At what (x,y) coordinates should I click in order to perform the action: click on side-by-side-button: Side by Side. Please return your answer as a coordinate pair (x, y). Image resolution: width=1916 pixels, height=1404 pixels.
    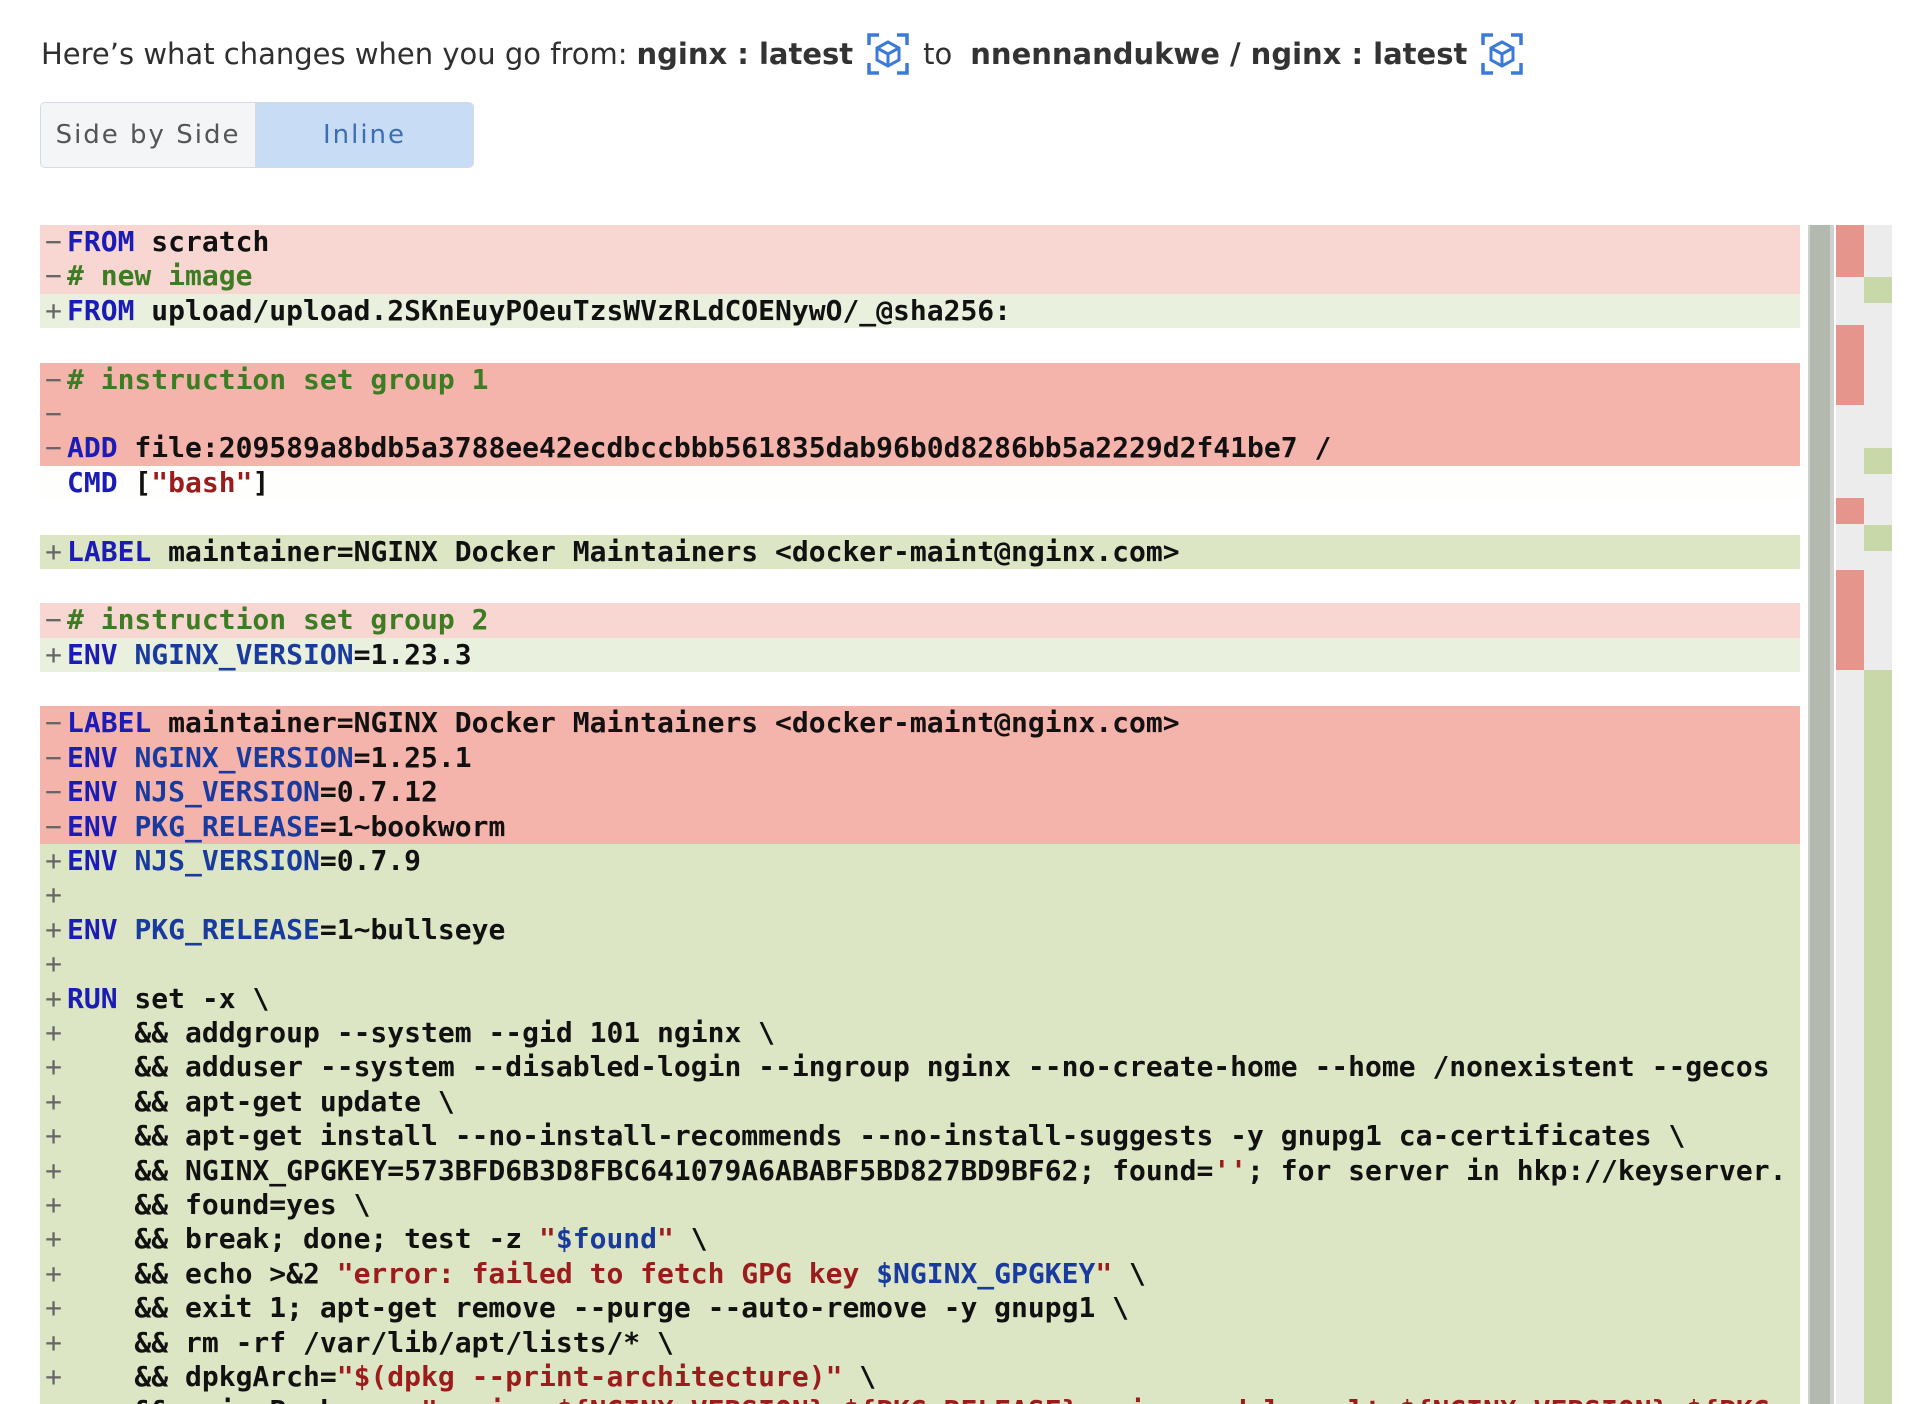
    Looking at the image, I should click on (148, 135).